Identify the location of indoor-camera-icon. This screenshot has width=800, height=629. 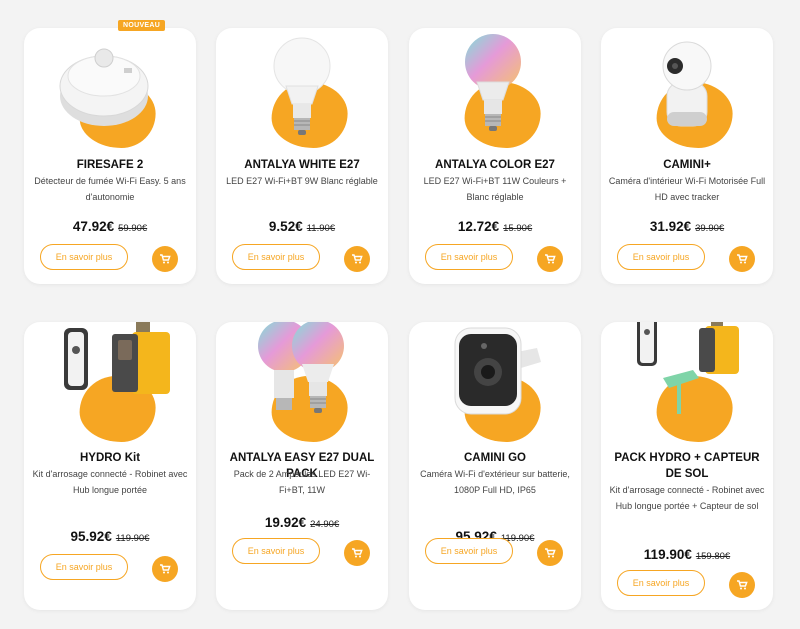
(687, 93).